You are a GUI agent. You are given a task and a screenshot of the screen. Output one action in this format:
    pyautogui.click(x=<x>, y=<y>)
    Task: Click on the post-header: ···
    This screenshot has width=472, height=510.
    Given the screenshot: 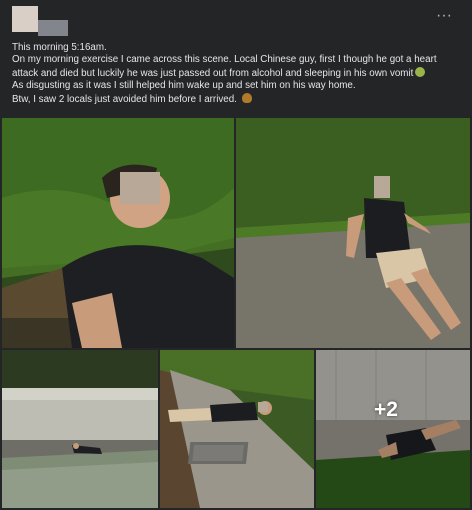 What is the action you would take?
    pyautogui.click(x=236, y=24)
    